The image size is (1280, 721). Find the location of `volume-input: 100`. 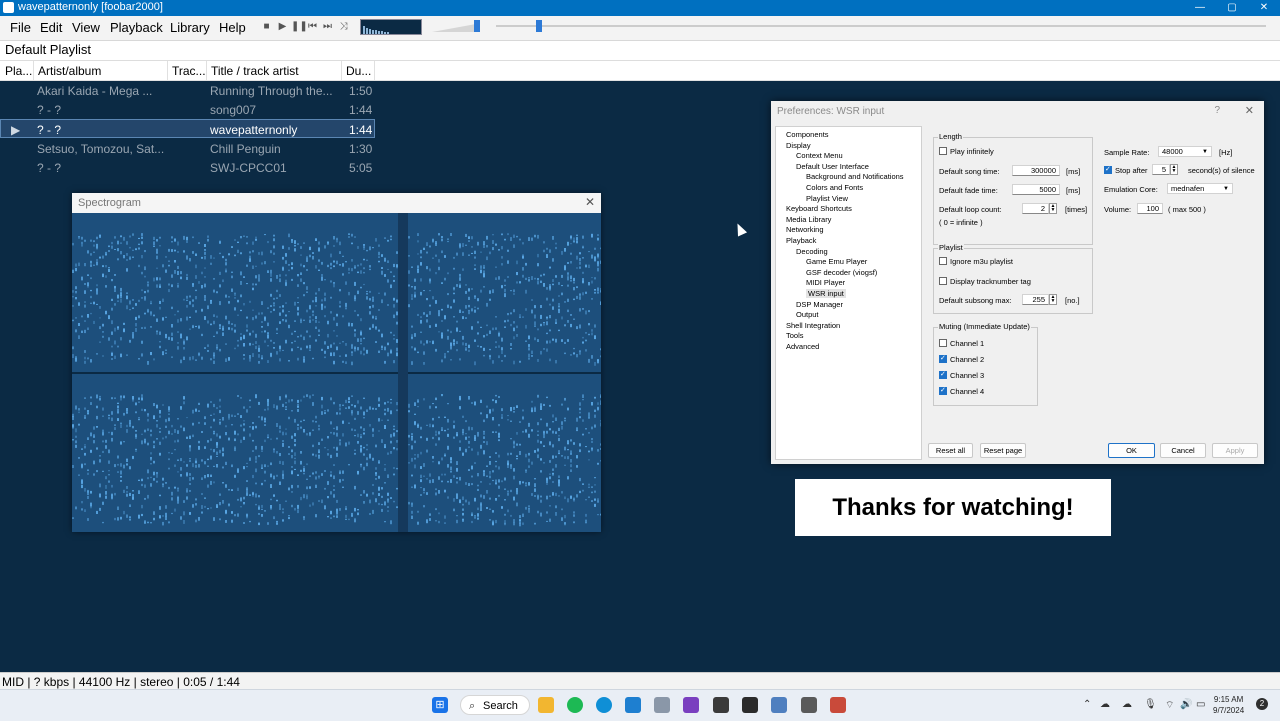

volume-input: 100 is located at coordinates (1150, 208).